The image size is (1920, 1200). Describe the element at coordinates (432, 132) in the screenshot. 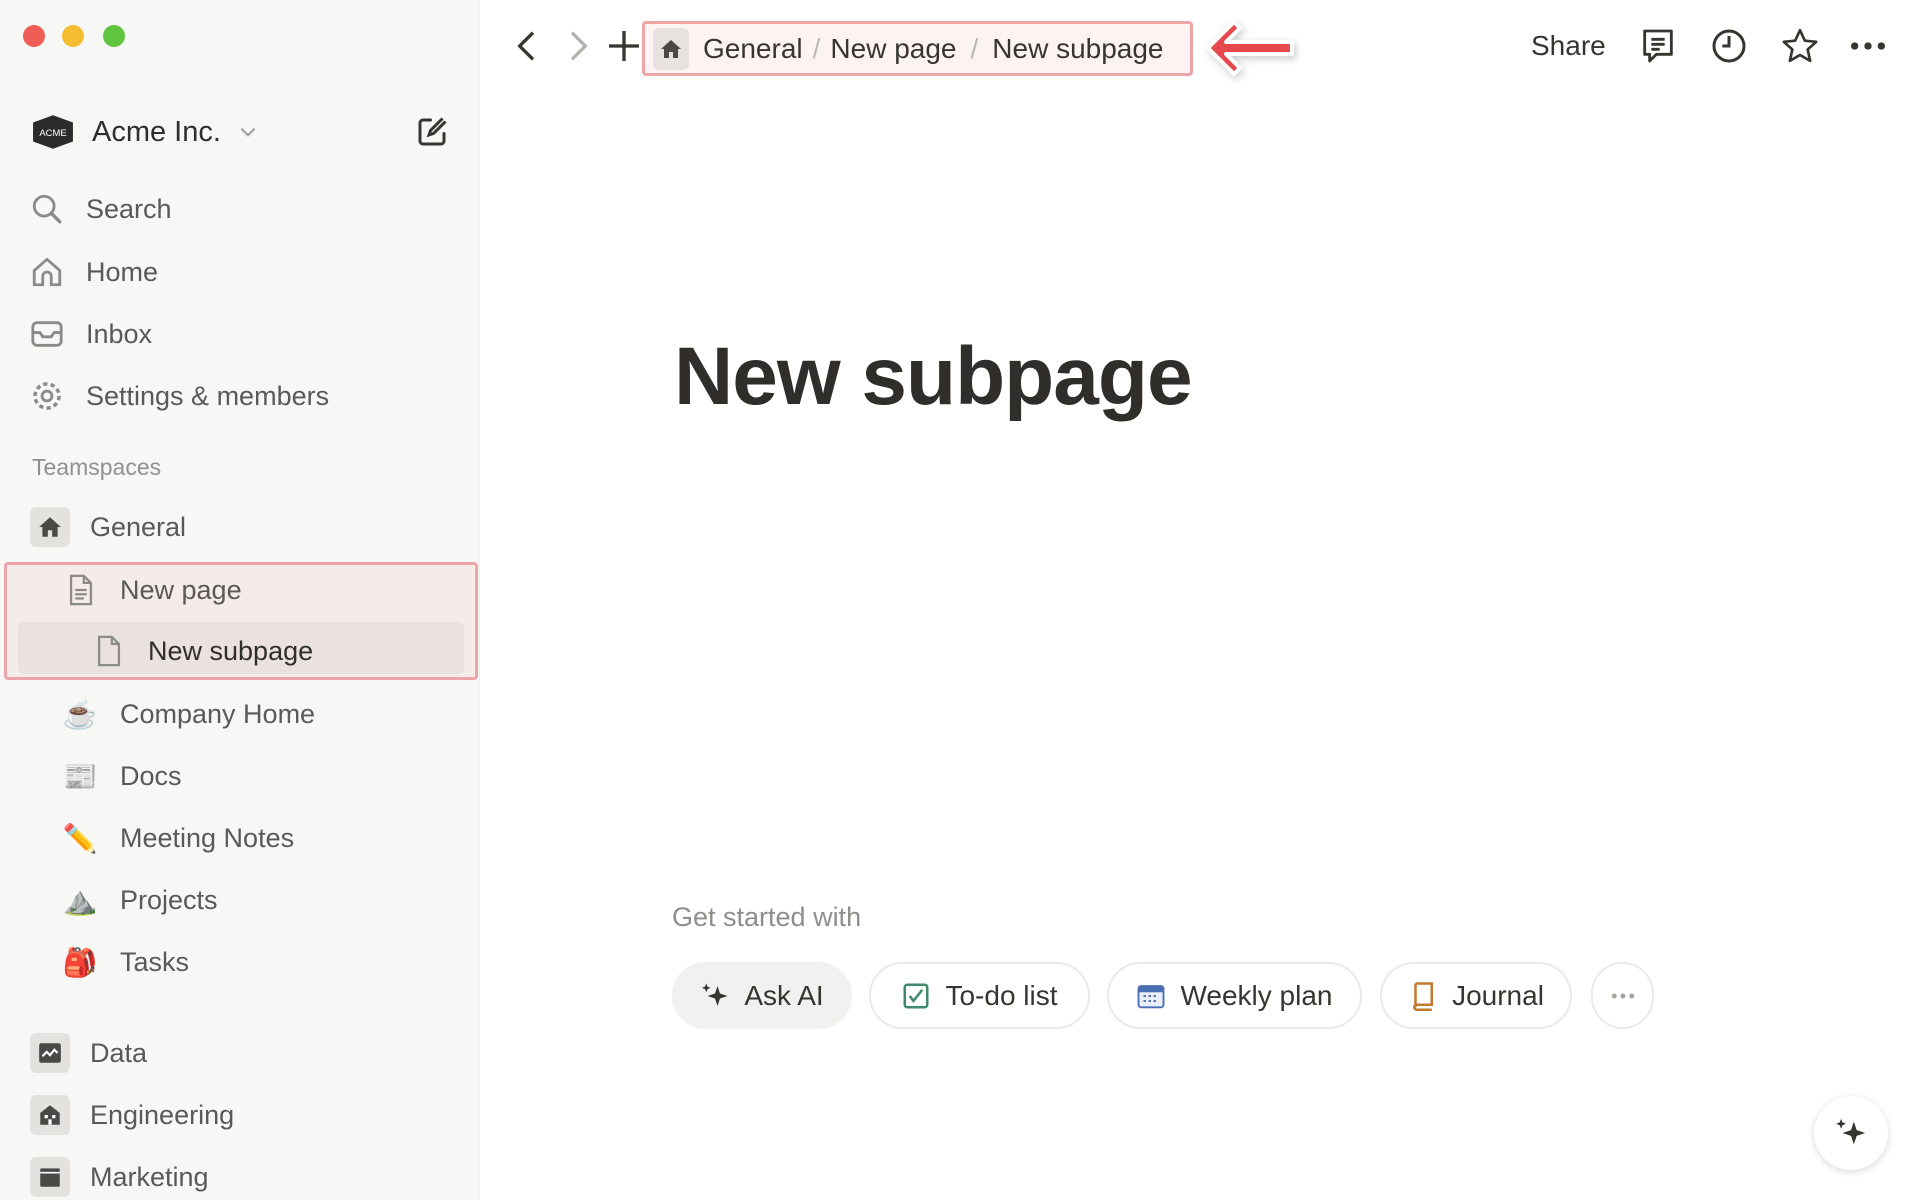

I see `new-page-compose-icon` at that location.